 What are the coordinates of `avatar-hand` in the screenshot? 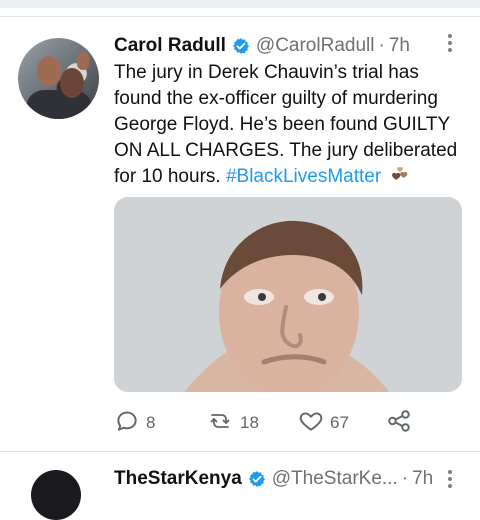 It's located at (83, 61).